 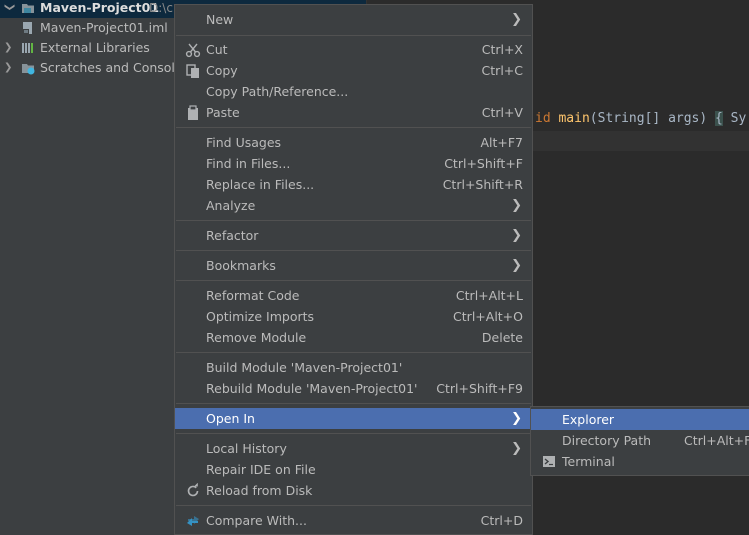 What do you see at coordinates (502, 337) in the screenshot?
I see `menu-item-shortcut: Delete` at bounding box center [502, 337].